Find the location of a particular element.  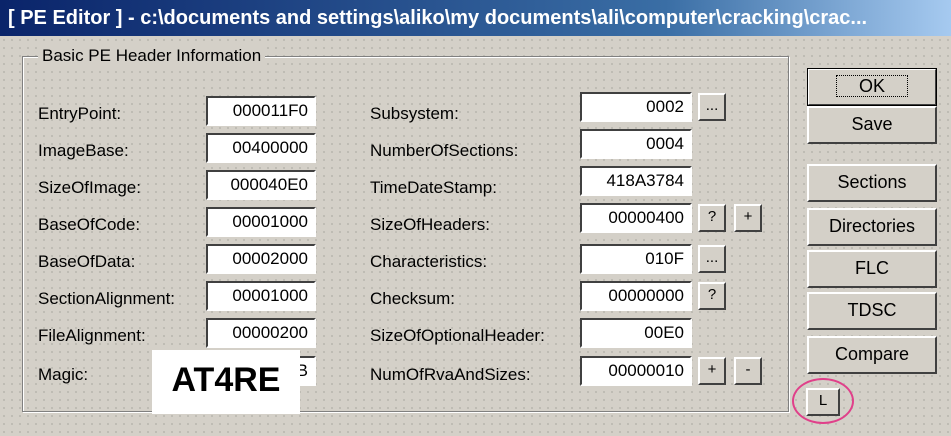

label-characteristics: Characteristics: is located at coordinates (429, 261).